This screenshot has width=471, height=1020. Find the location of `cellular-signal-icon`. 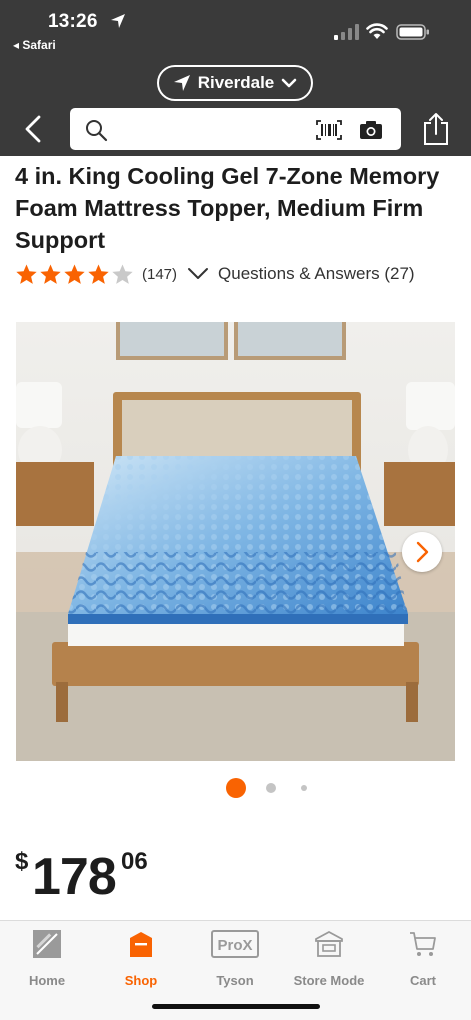

cellular-signal-icon is located at coordinates (346, 32).